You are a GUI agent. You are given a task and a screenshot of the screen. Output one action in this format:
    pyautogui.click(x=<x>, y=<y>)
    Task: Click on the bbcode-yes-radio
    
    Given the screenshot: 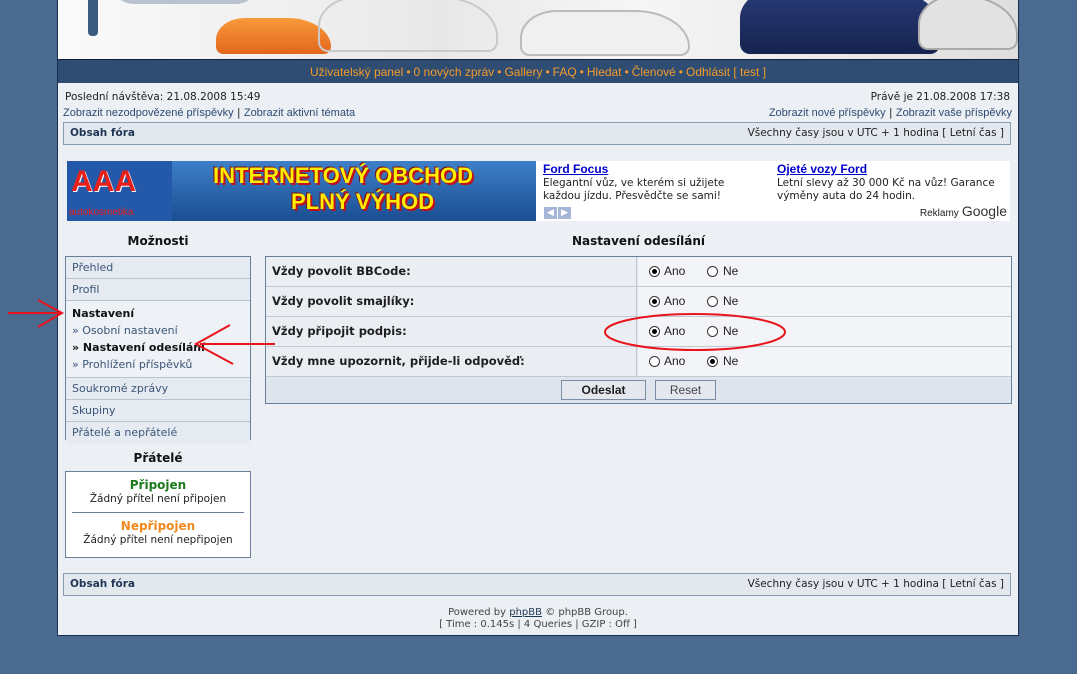 What is the action you would take?
    pyautogui.click(x=654, y=271)
    